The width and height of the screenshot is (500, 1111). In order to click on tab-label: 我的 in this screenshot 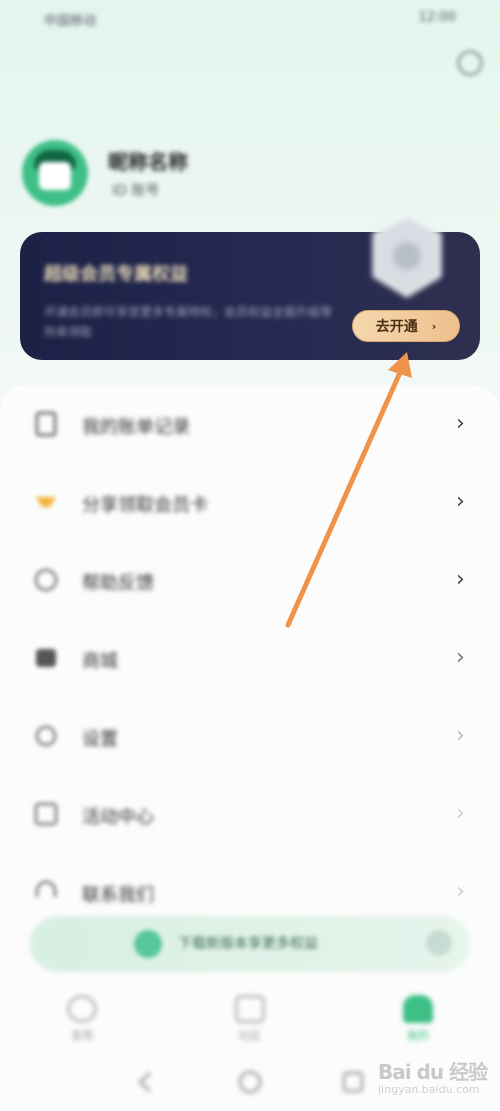, I will do `click(418, 1035)`.